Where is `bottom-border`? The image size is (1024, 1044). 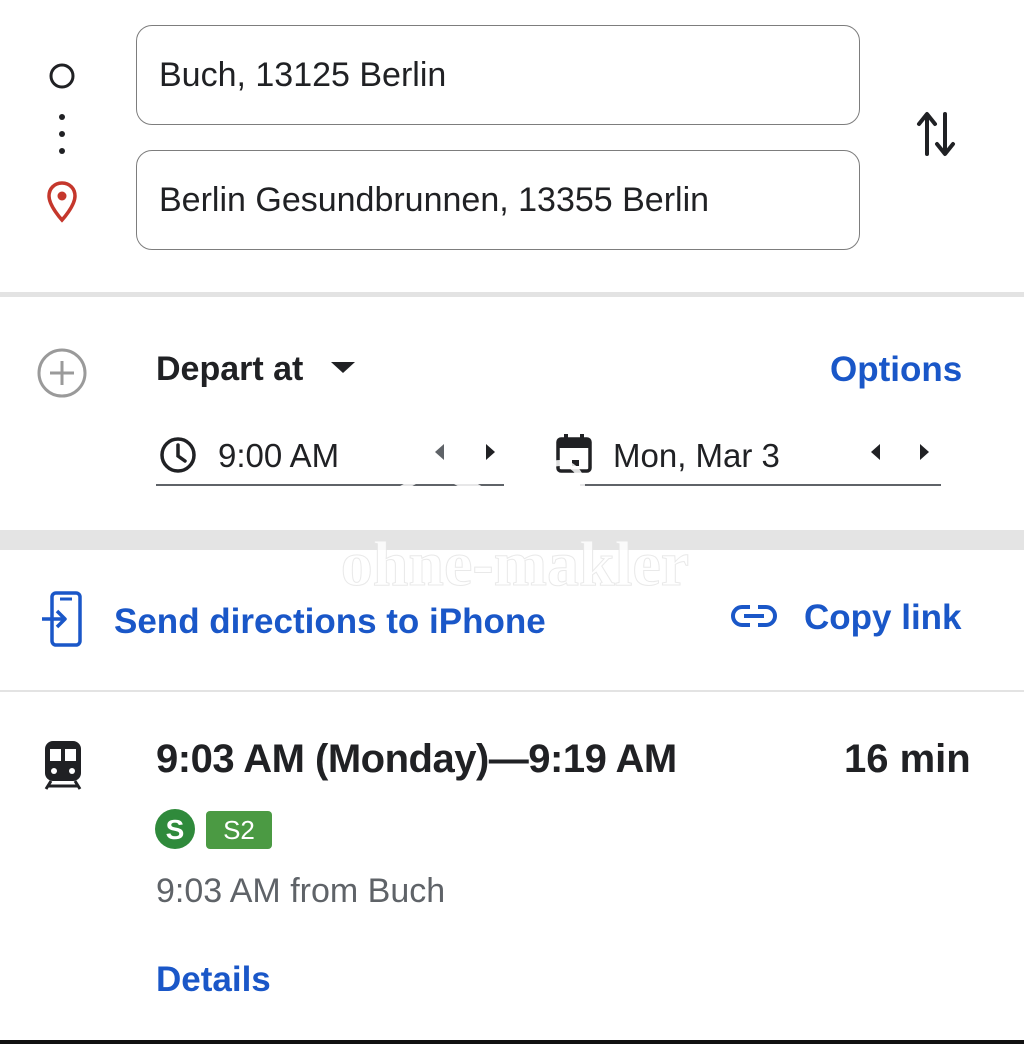
bottom-border is located at coordinates (512, 1042).